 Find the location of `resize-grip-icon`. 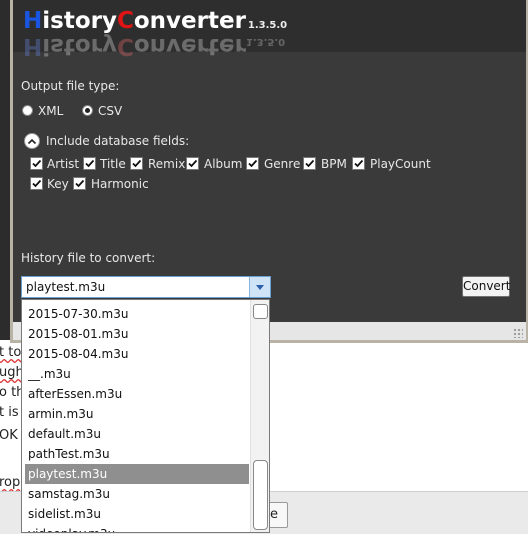

resize-grip-icon is located at coordinates (518, 333).